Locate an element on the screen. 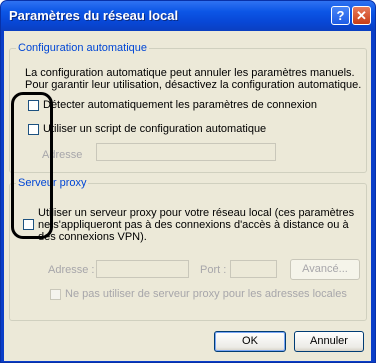  dialog-title: Paramètres du réseau local is located at coordinates (94, 15).